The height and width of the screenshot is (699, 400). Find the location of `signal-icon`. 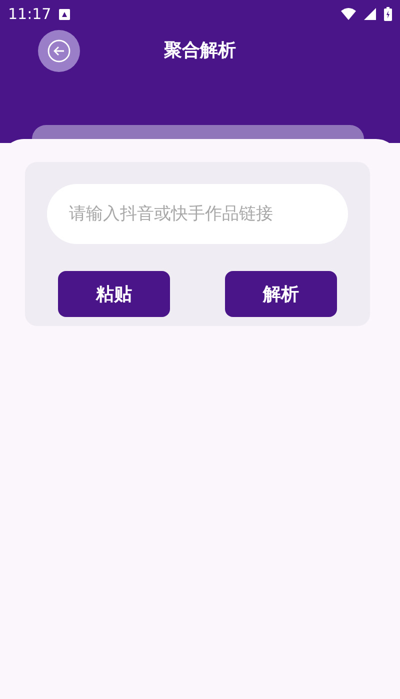

signal-icon is located at coordinates (370, 14).